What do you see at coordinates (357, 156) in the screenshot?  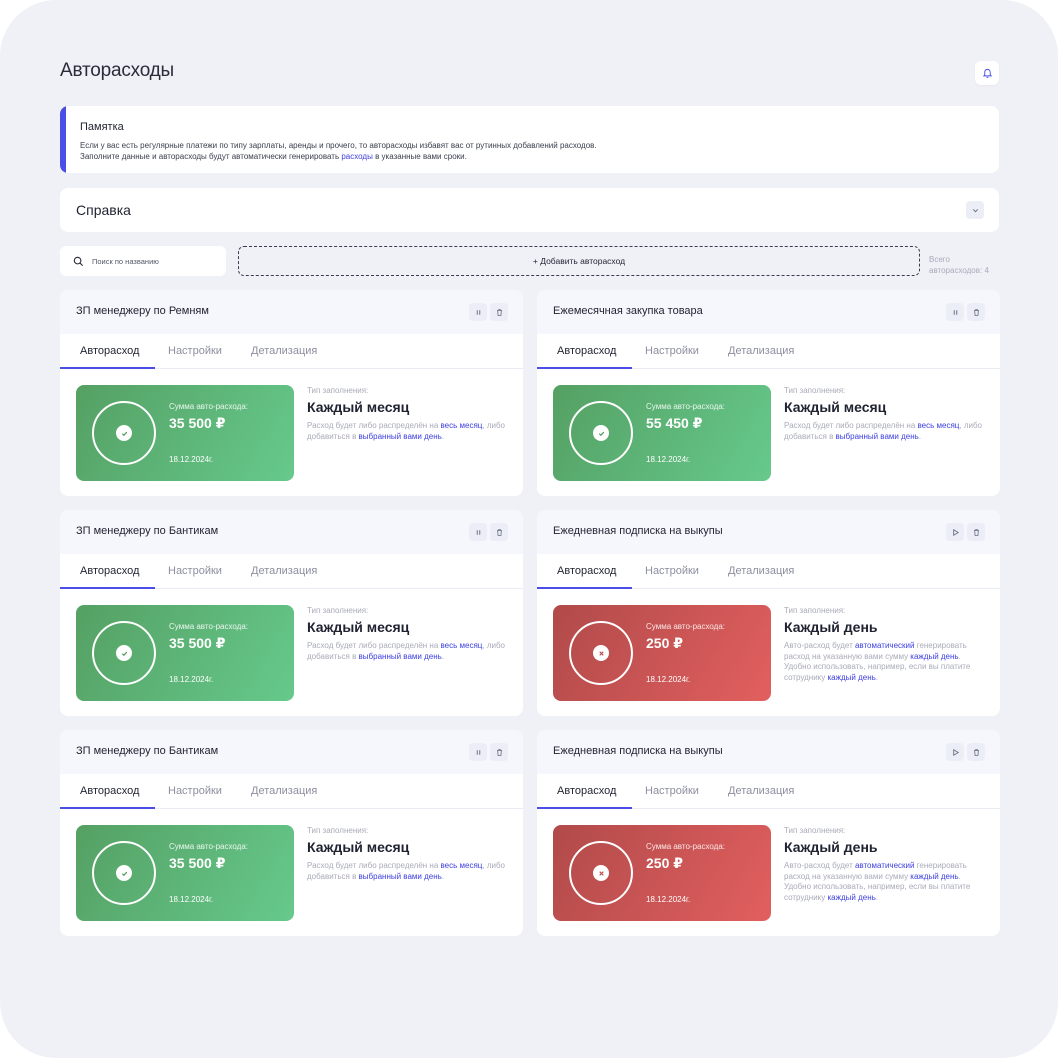 I see `memo-link-expenses: расходы` at bounding box center [357, 156].